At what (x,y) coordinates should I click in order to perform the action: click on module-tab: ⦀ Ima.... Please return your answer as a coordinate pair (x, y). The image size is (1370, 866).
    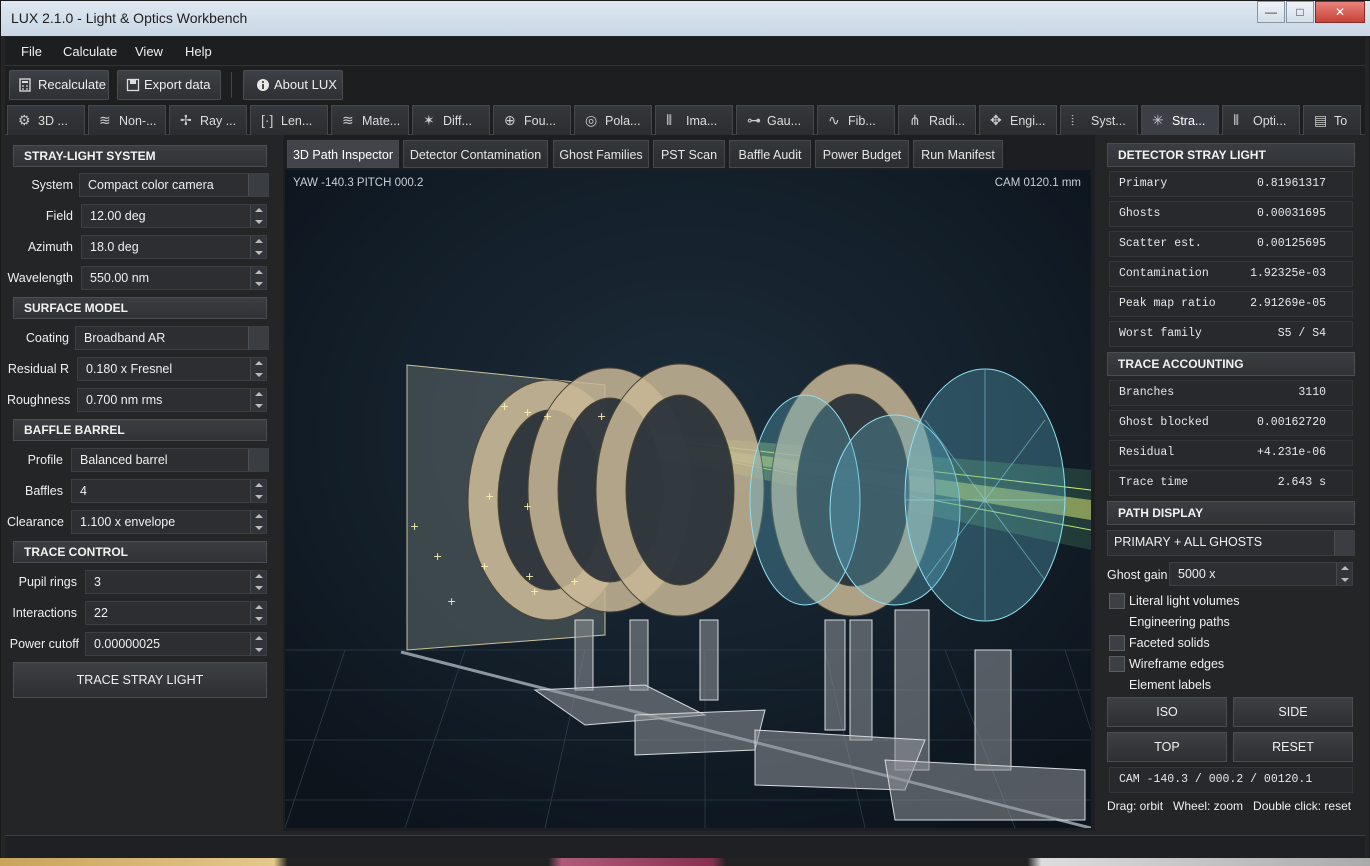
    Looking at the image, I should click on (694, 120).